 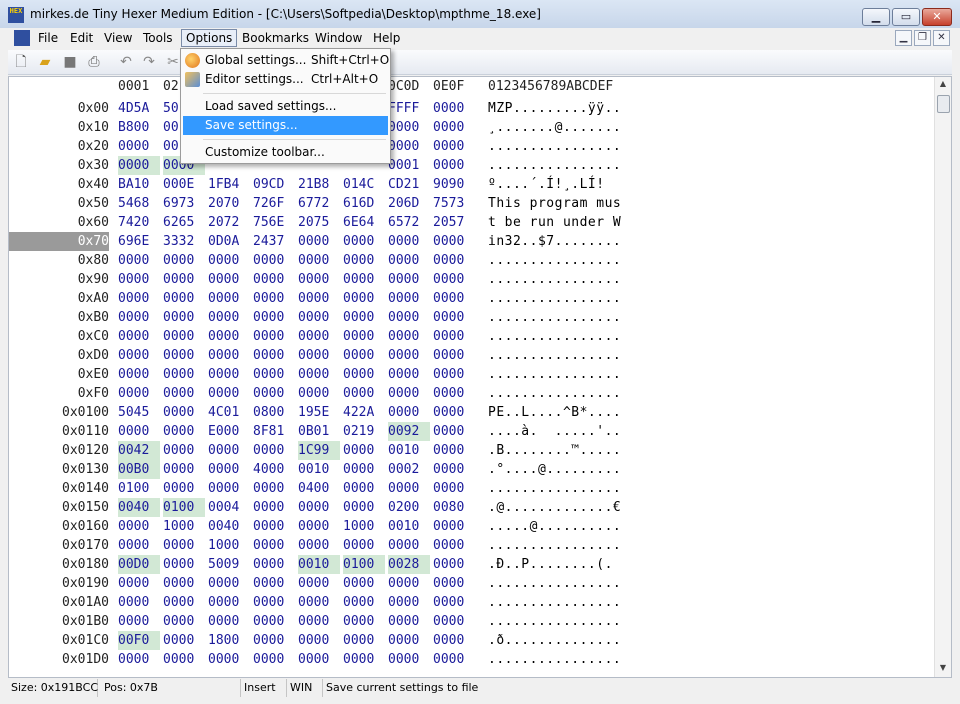 What do you see at coordinates (554, 203) in the screenshot?
I see `ascii-cell: This program mus` at bounding box center [554, 203].